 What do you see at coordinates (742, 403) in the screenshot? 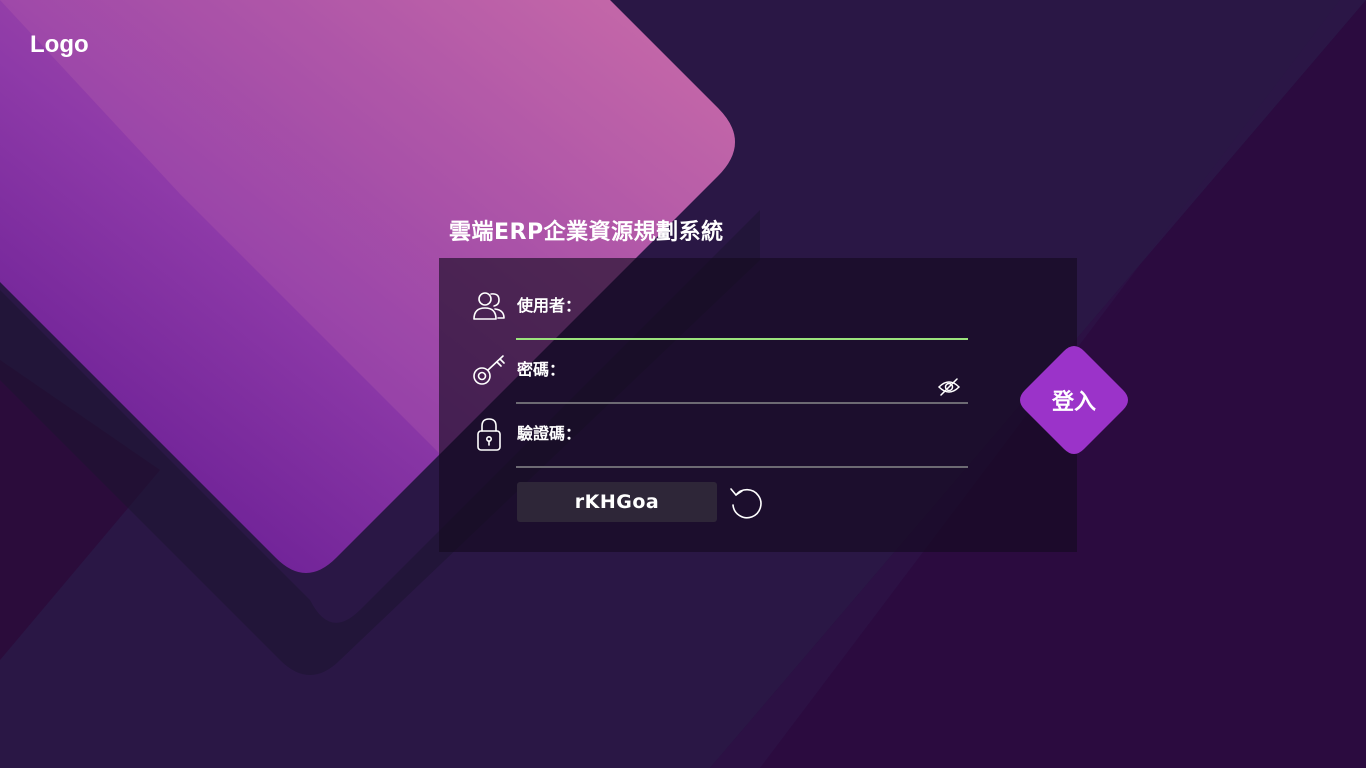
I see `password-underline` at bounding box center [742, 403].